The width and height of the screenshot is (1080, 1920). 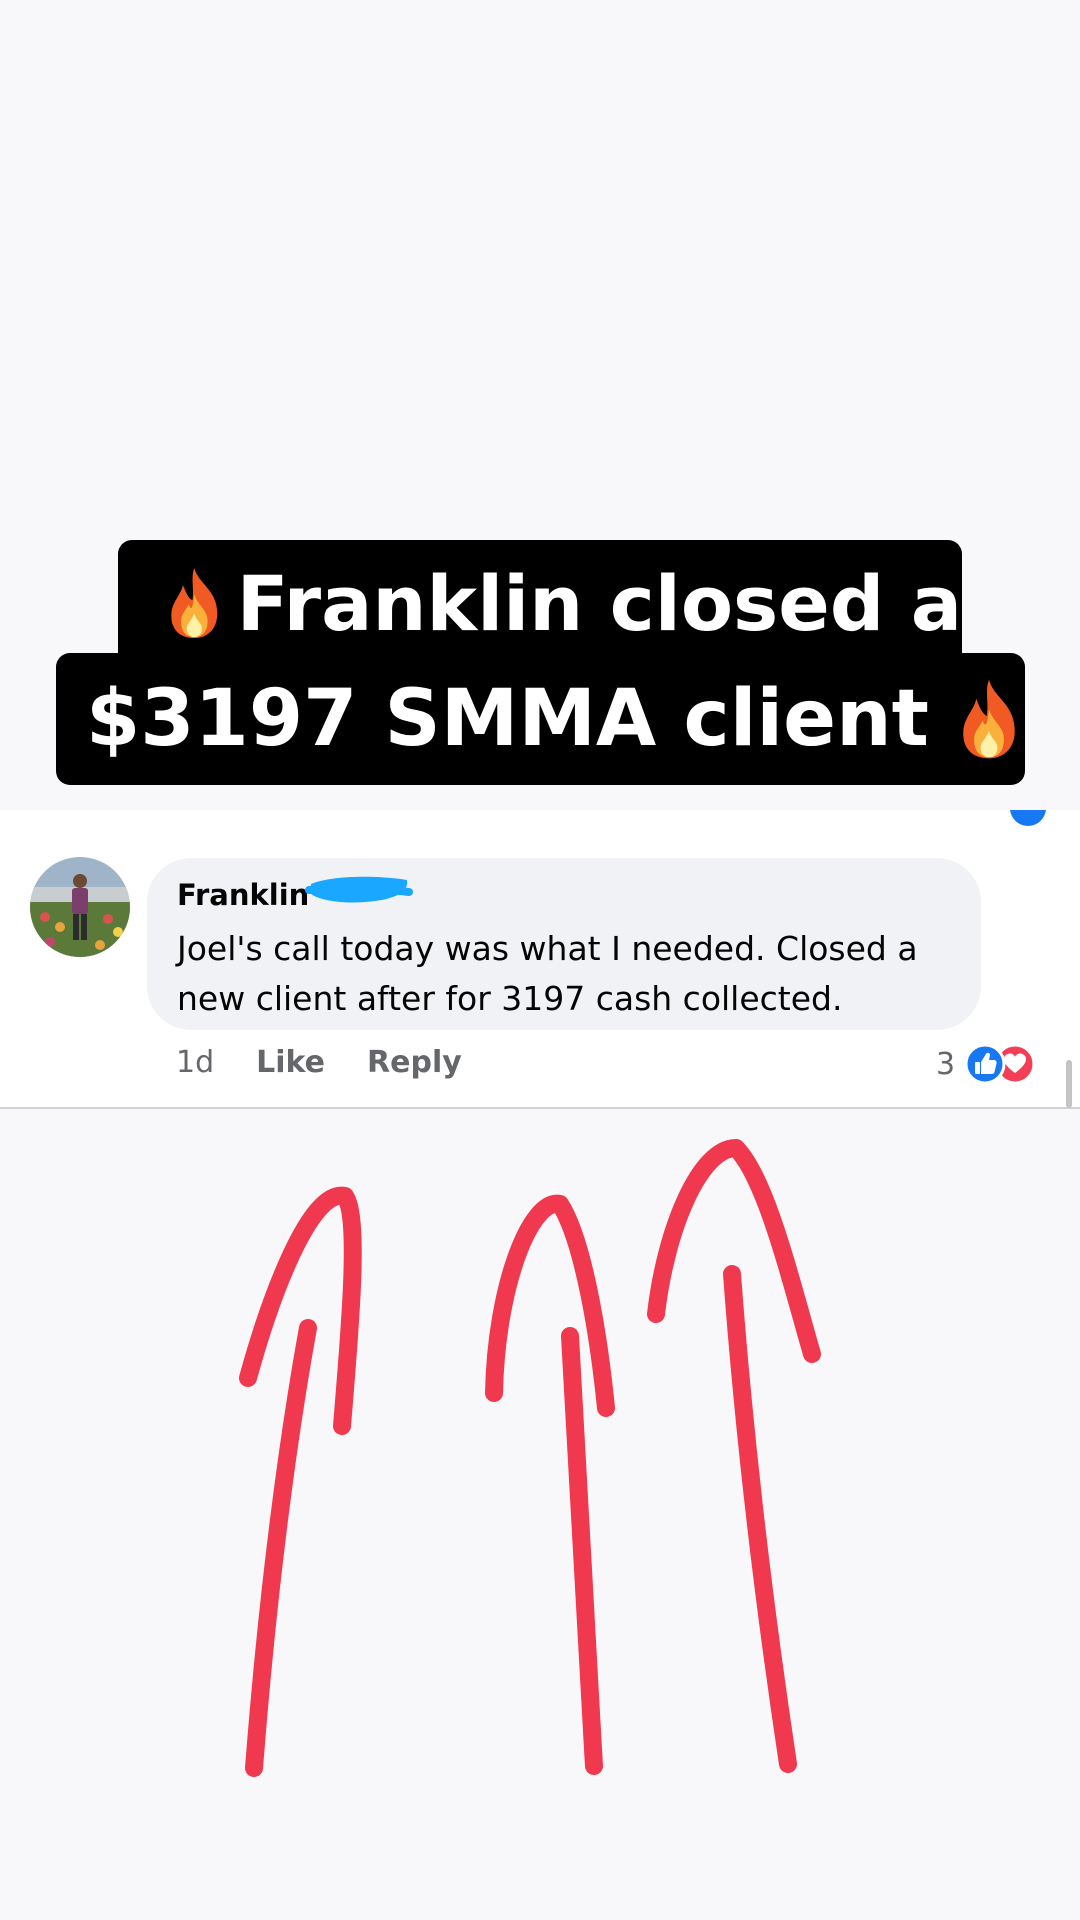 I want to click on redaction-scribble, so click(x=359, y=889).